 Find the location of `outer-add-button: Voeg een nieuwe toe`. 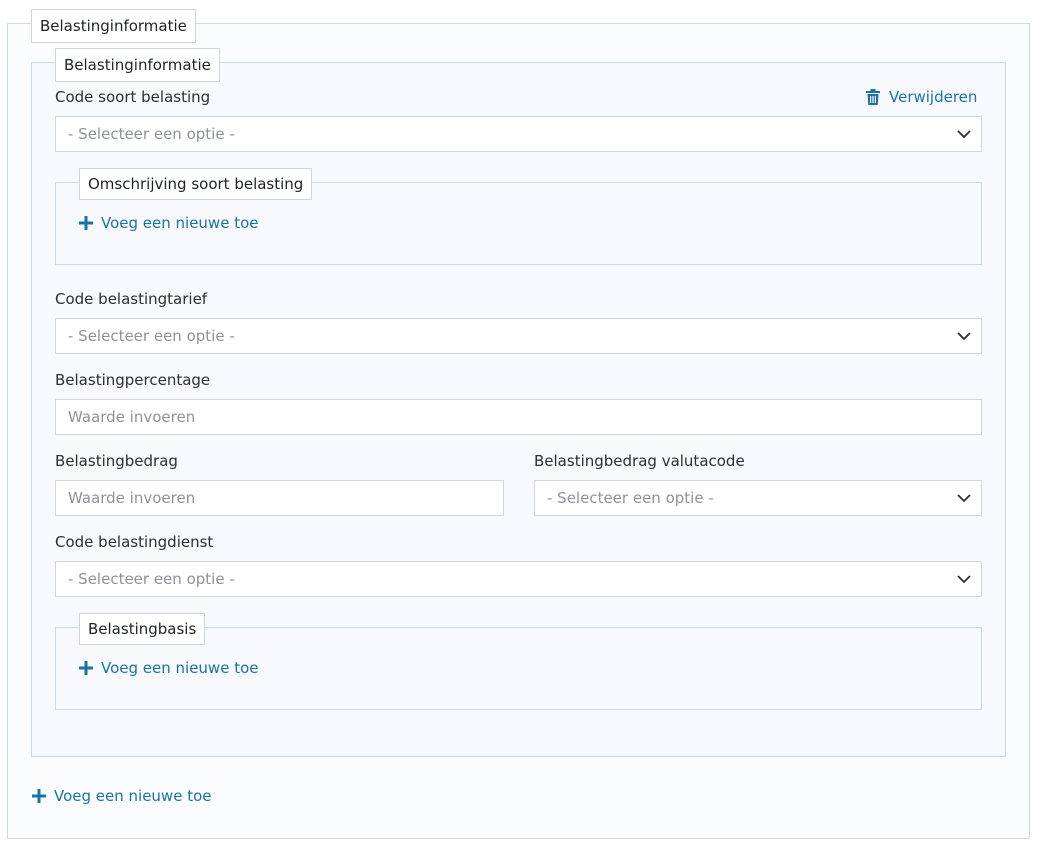

outer-add-button: Voeg een nieuwe toe is located at coordinates (122, 796).